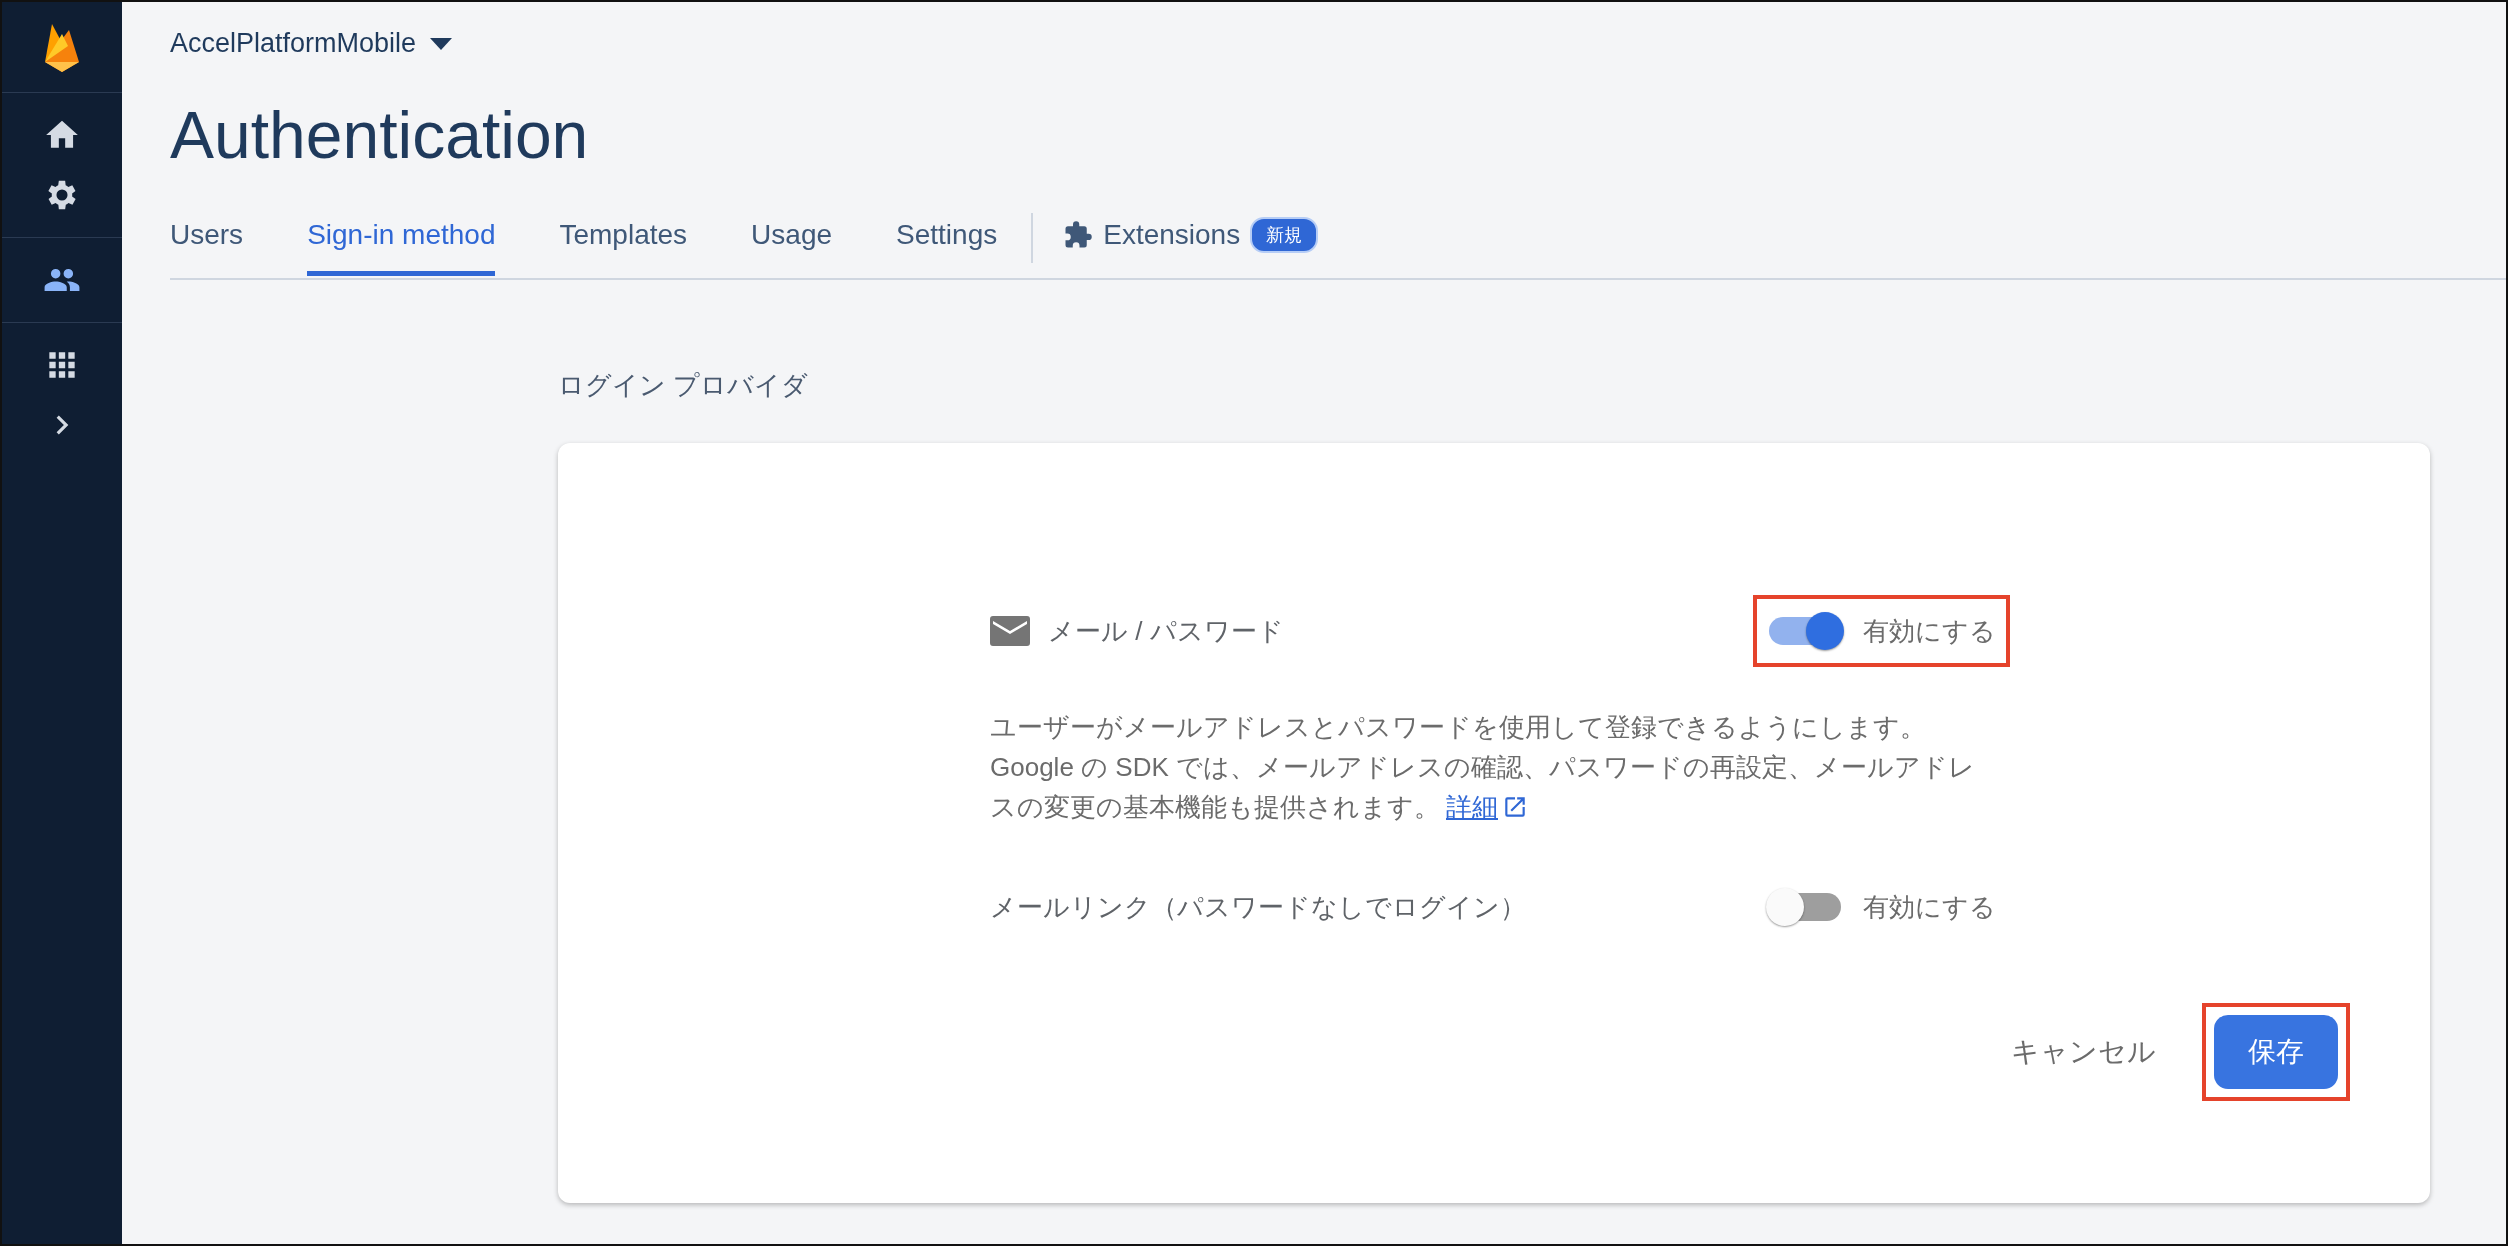  What do you see at coordinates (1495, 767) in the screenshot?
I see `provider-description: ユーザーがメールアドレスとパスワードを使用して登録できるようにします。Google の SDK では、メールアドレスの確認、パスワードの再設定、メールアドレスの変更の基本機能も提供されます。 詳細` at bounding box center [1495, 767].